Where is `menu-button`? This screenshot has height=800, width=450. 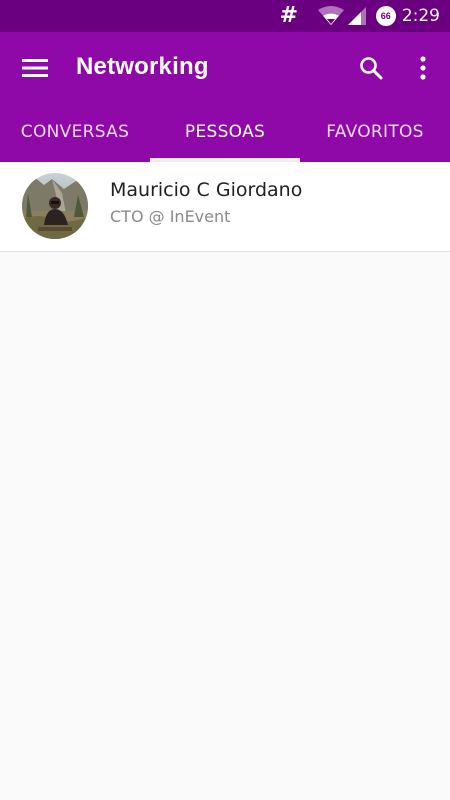
menu-button is located at coordinates (35, 68).